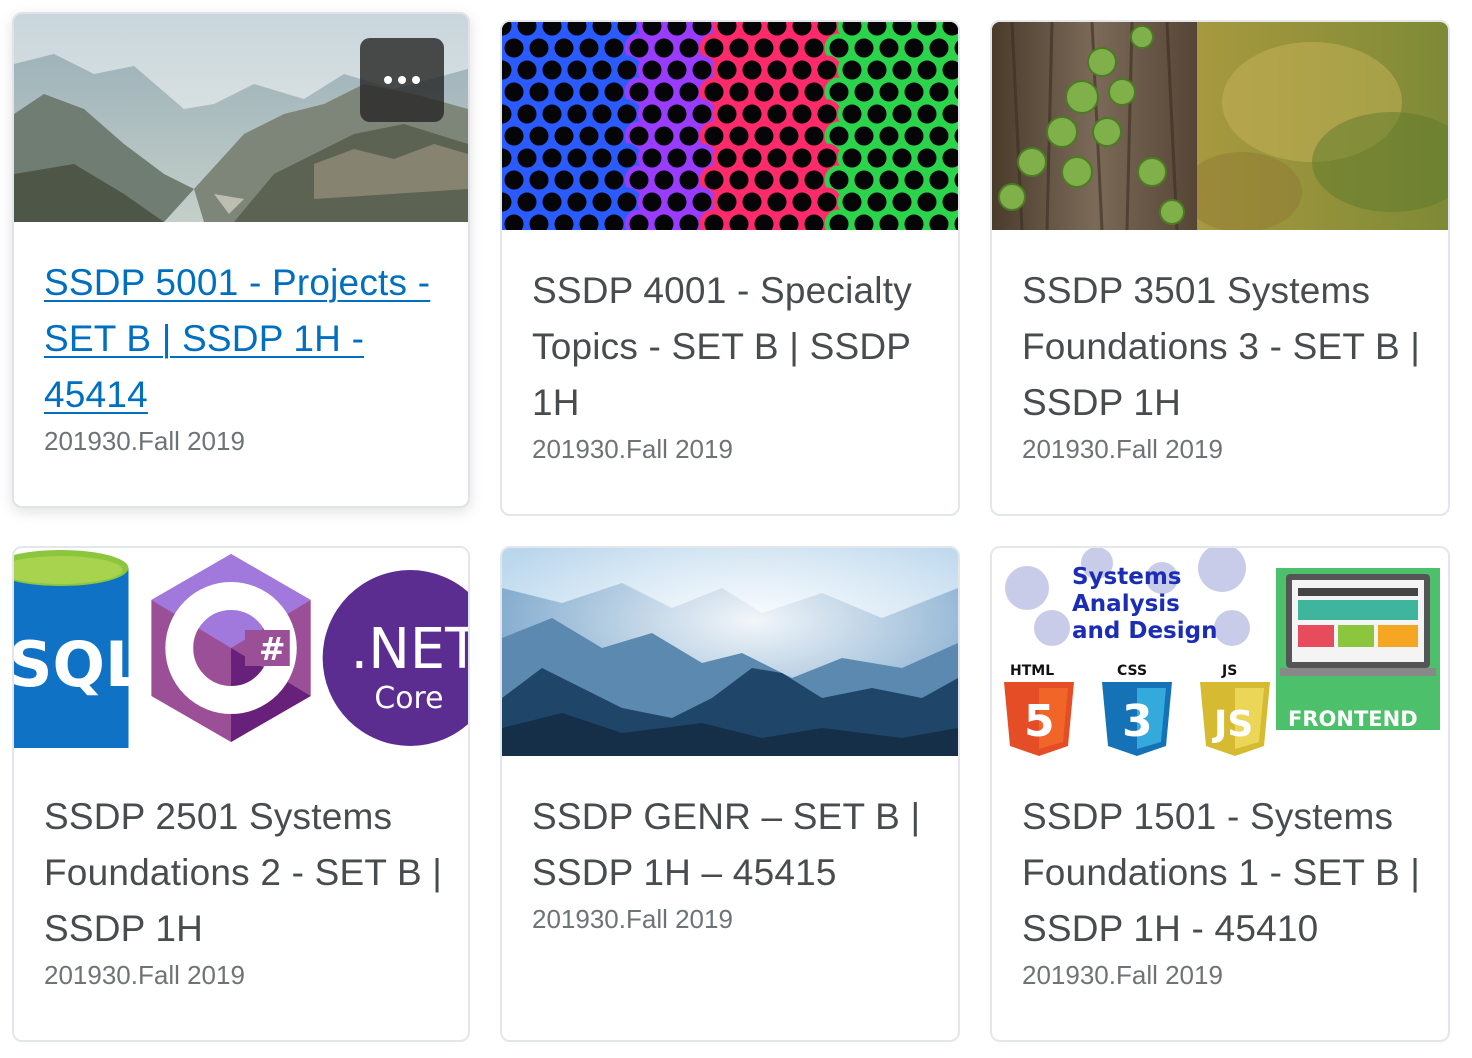 This screenshot has height=1058, width=1472. Describe the element at coordinates (272, 649) in the screenshot. I see `csharp-hash: #` at that location.